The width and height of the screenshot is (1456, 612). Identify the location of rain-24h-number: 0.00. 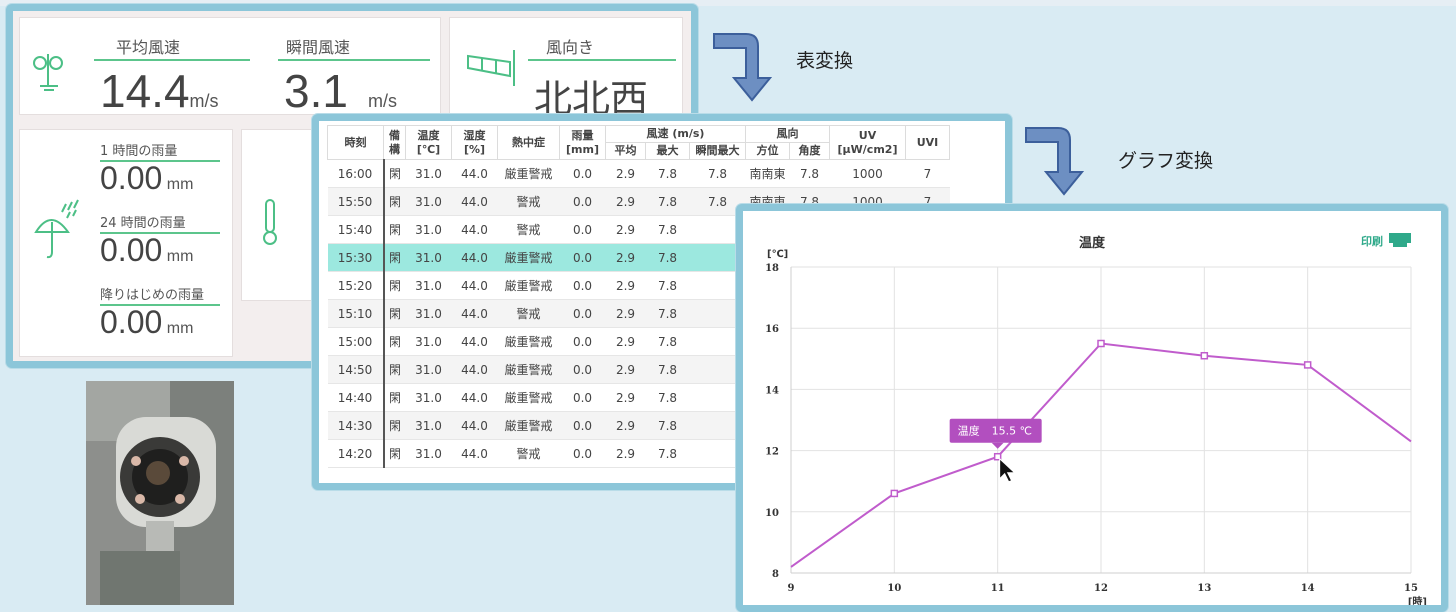
(131, 250).